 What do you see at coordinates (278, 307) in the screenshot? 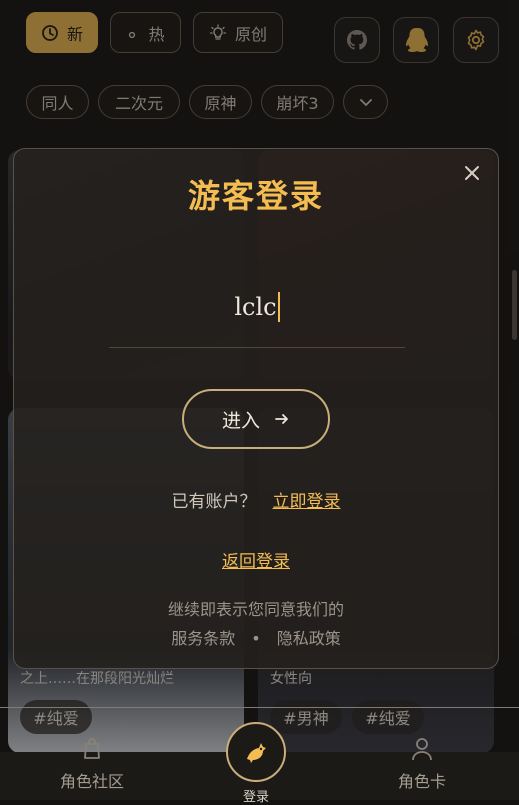
I see `text-caret` at bounding box center [278, 307].